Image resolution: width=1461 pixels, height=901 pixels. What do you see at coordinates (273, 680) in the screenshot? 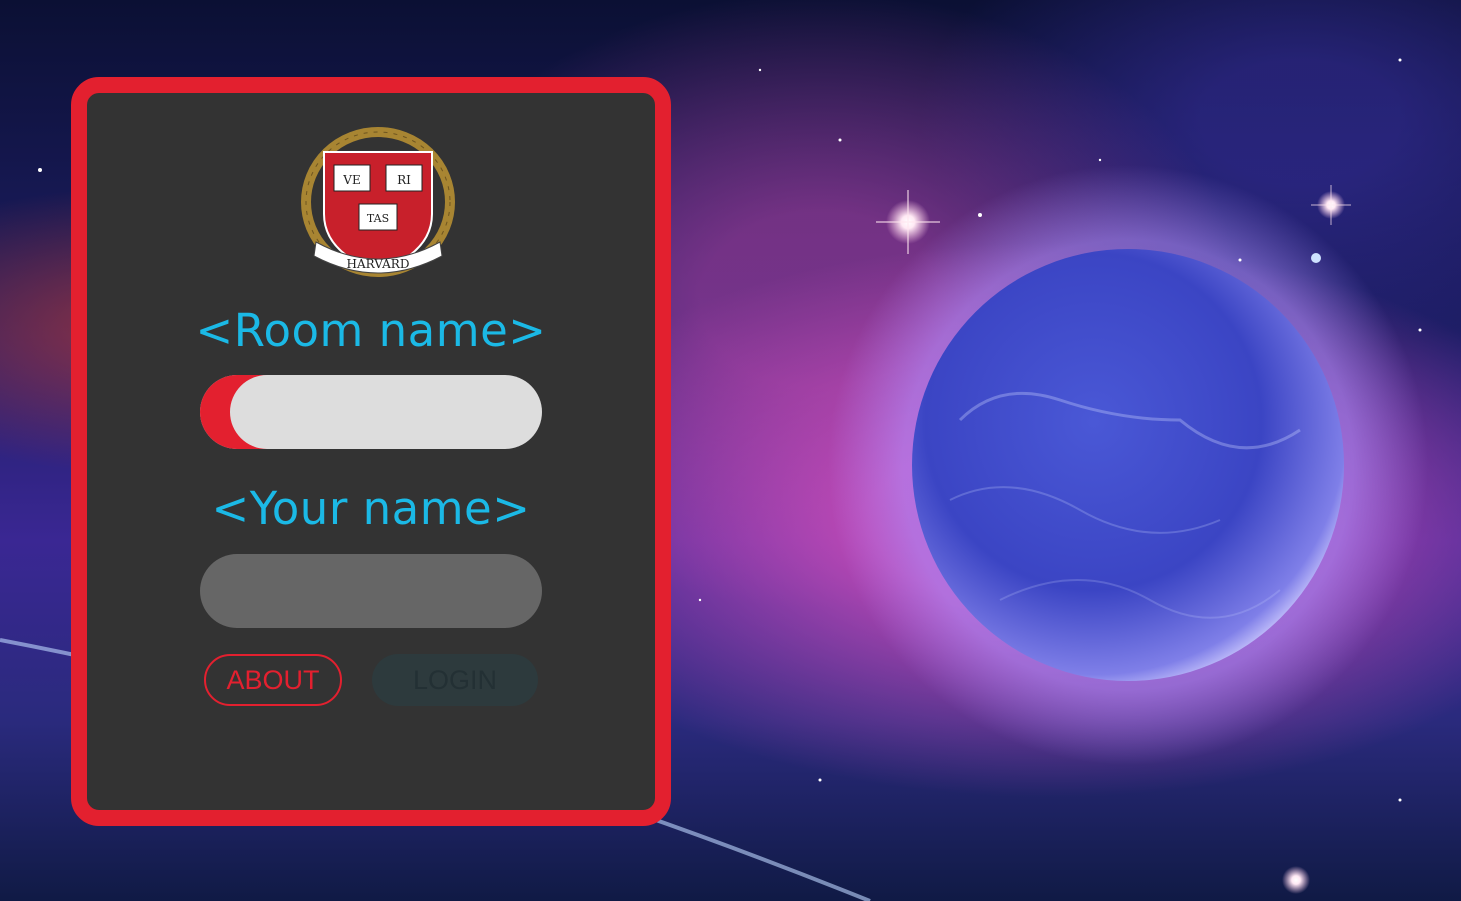
I see `about-button: ABOUT` at bounding box center [273, 680].